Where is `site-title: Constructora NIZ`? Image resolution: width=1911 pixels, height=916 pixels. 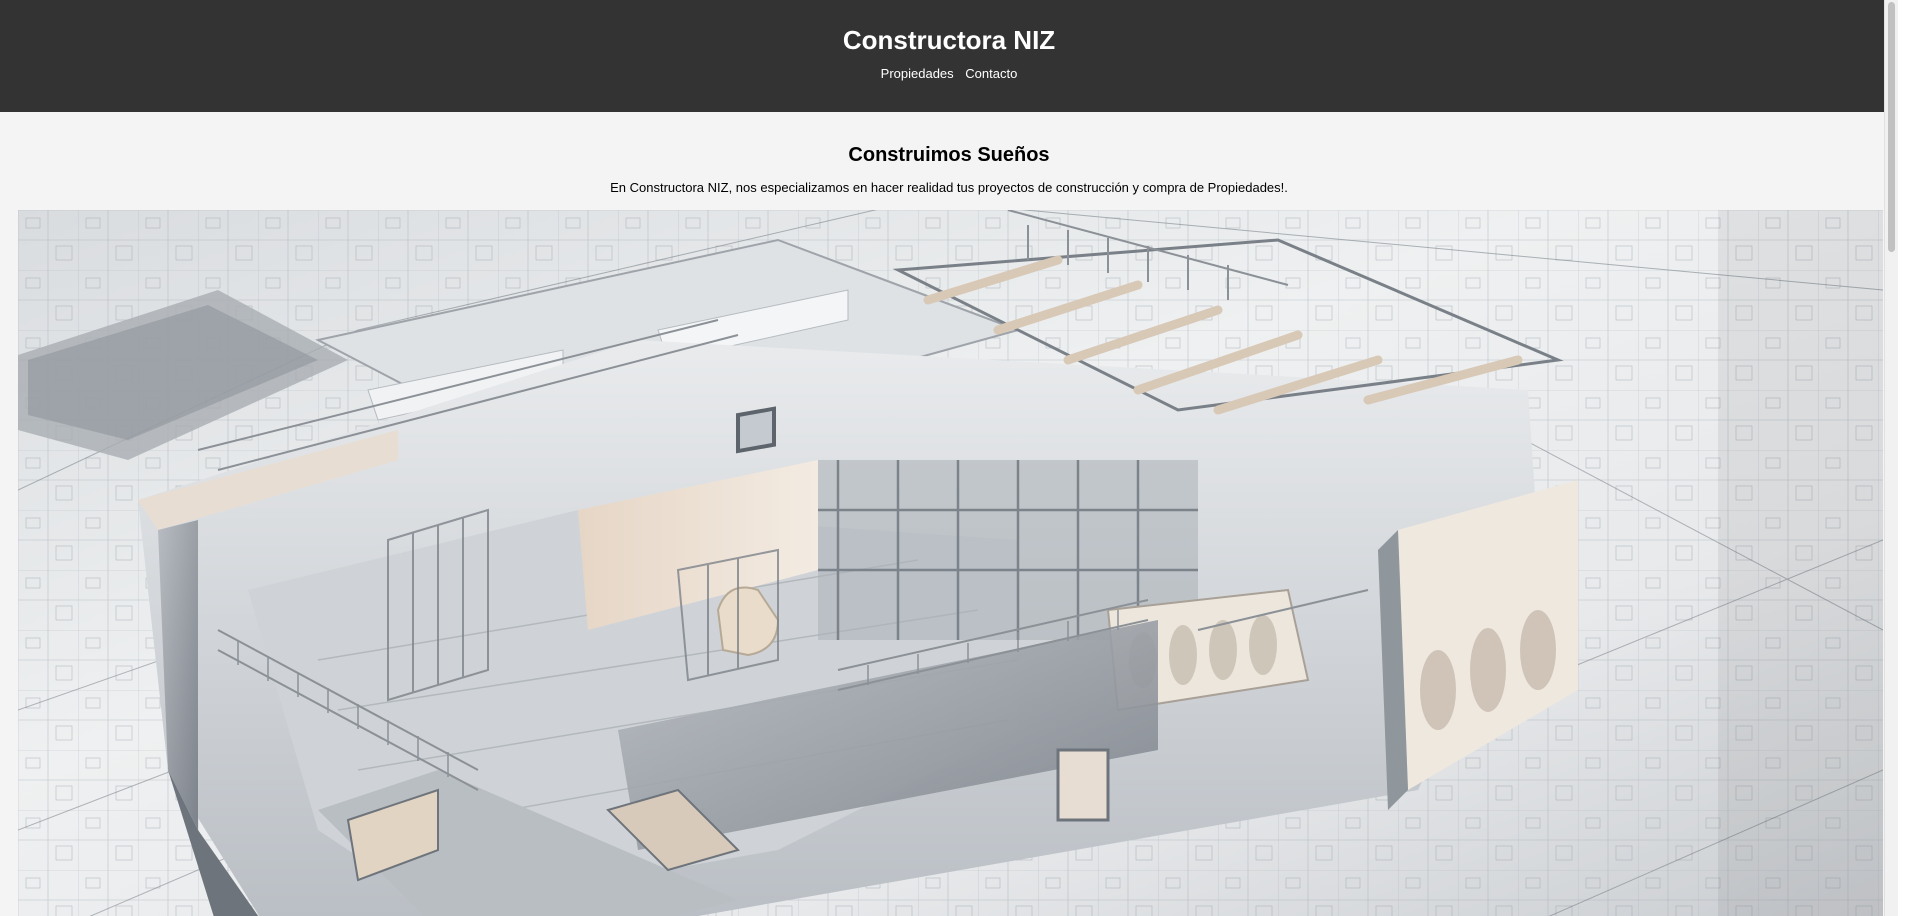 site-title: Constructora NIZ is located at coordinates (949, 40).